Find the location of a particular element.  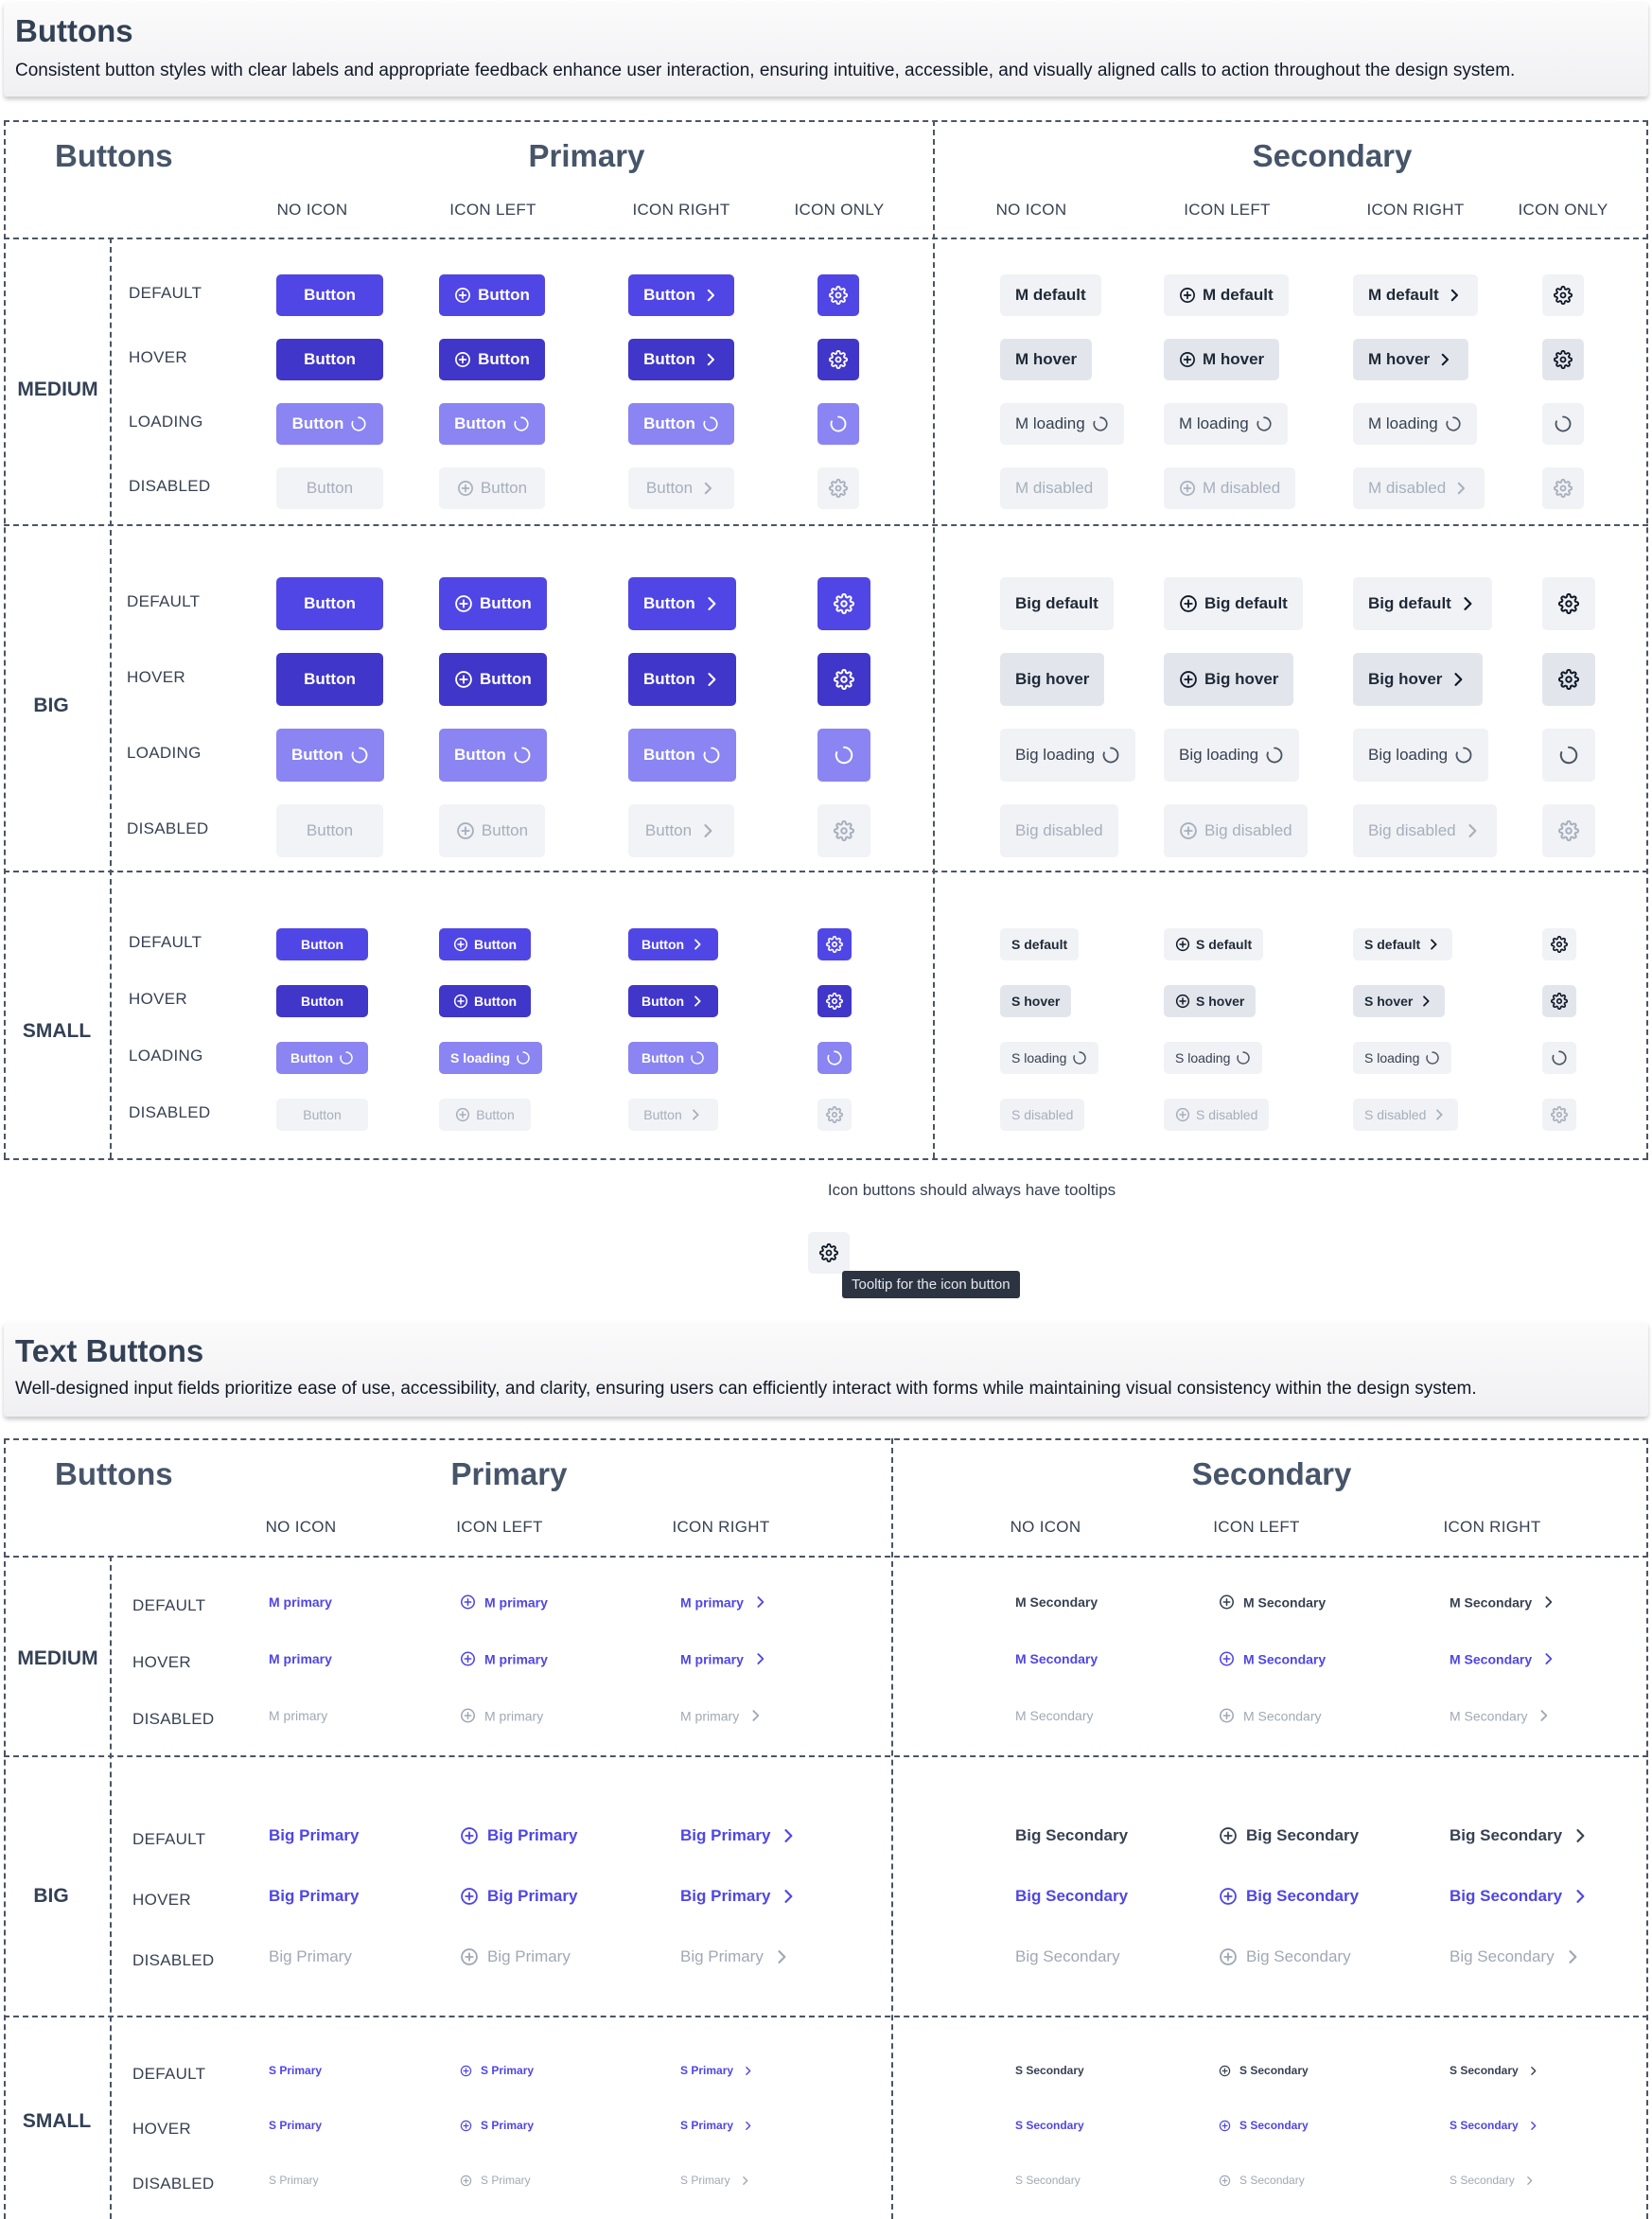

secondary-button-none-def: Big default is located at coordinates (1057, 604).